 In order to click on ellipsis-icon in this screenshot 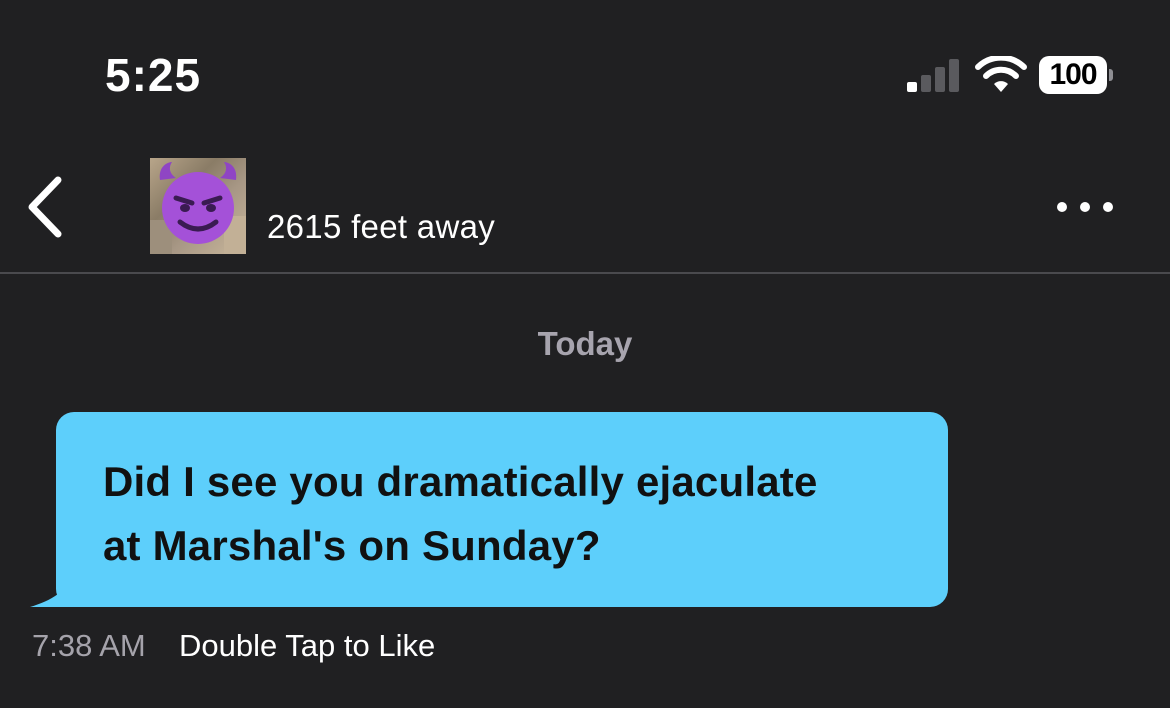, I will do `click(1085, 207)`.